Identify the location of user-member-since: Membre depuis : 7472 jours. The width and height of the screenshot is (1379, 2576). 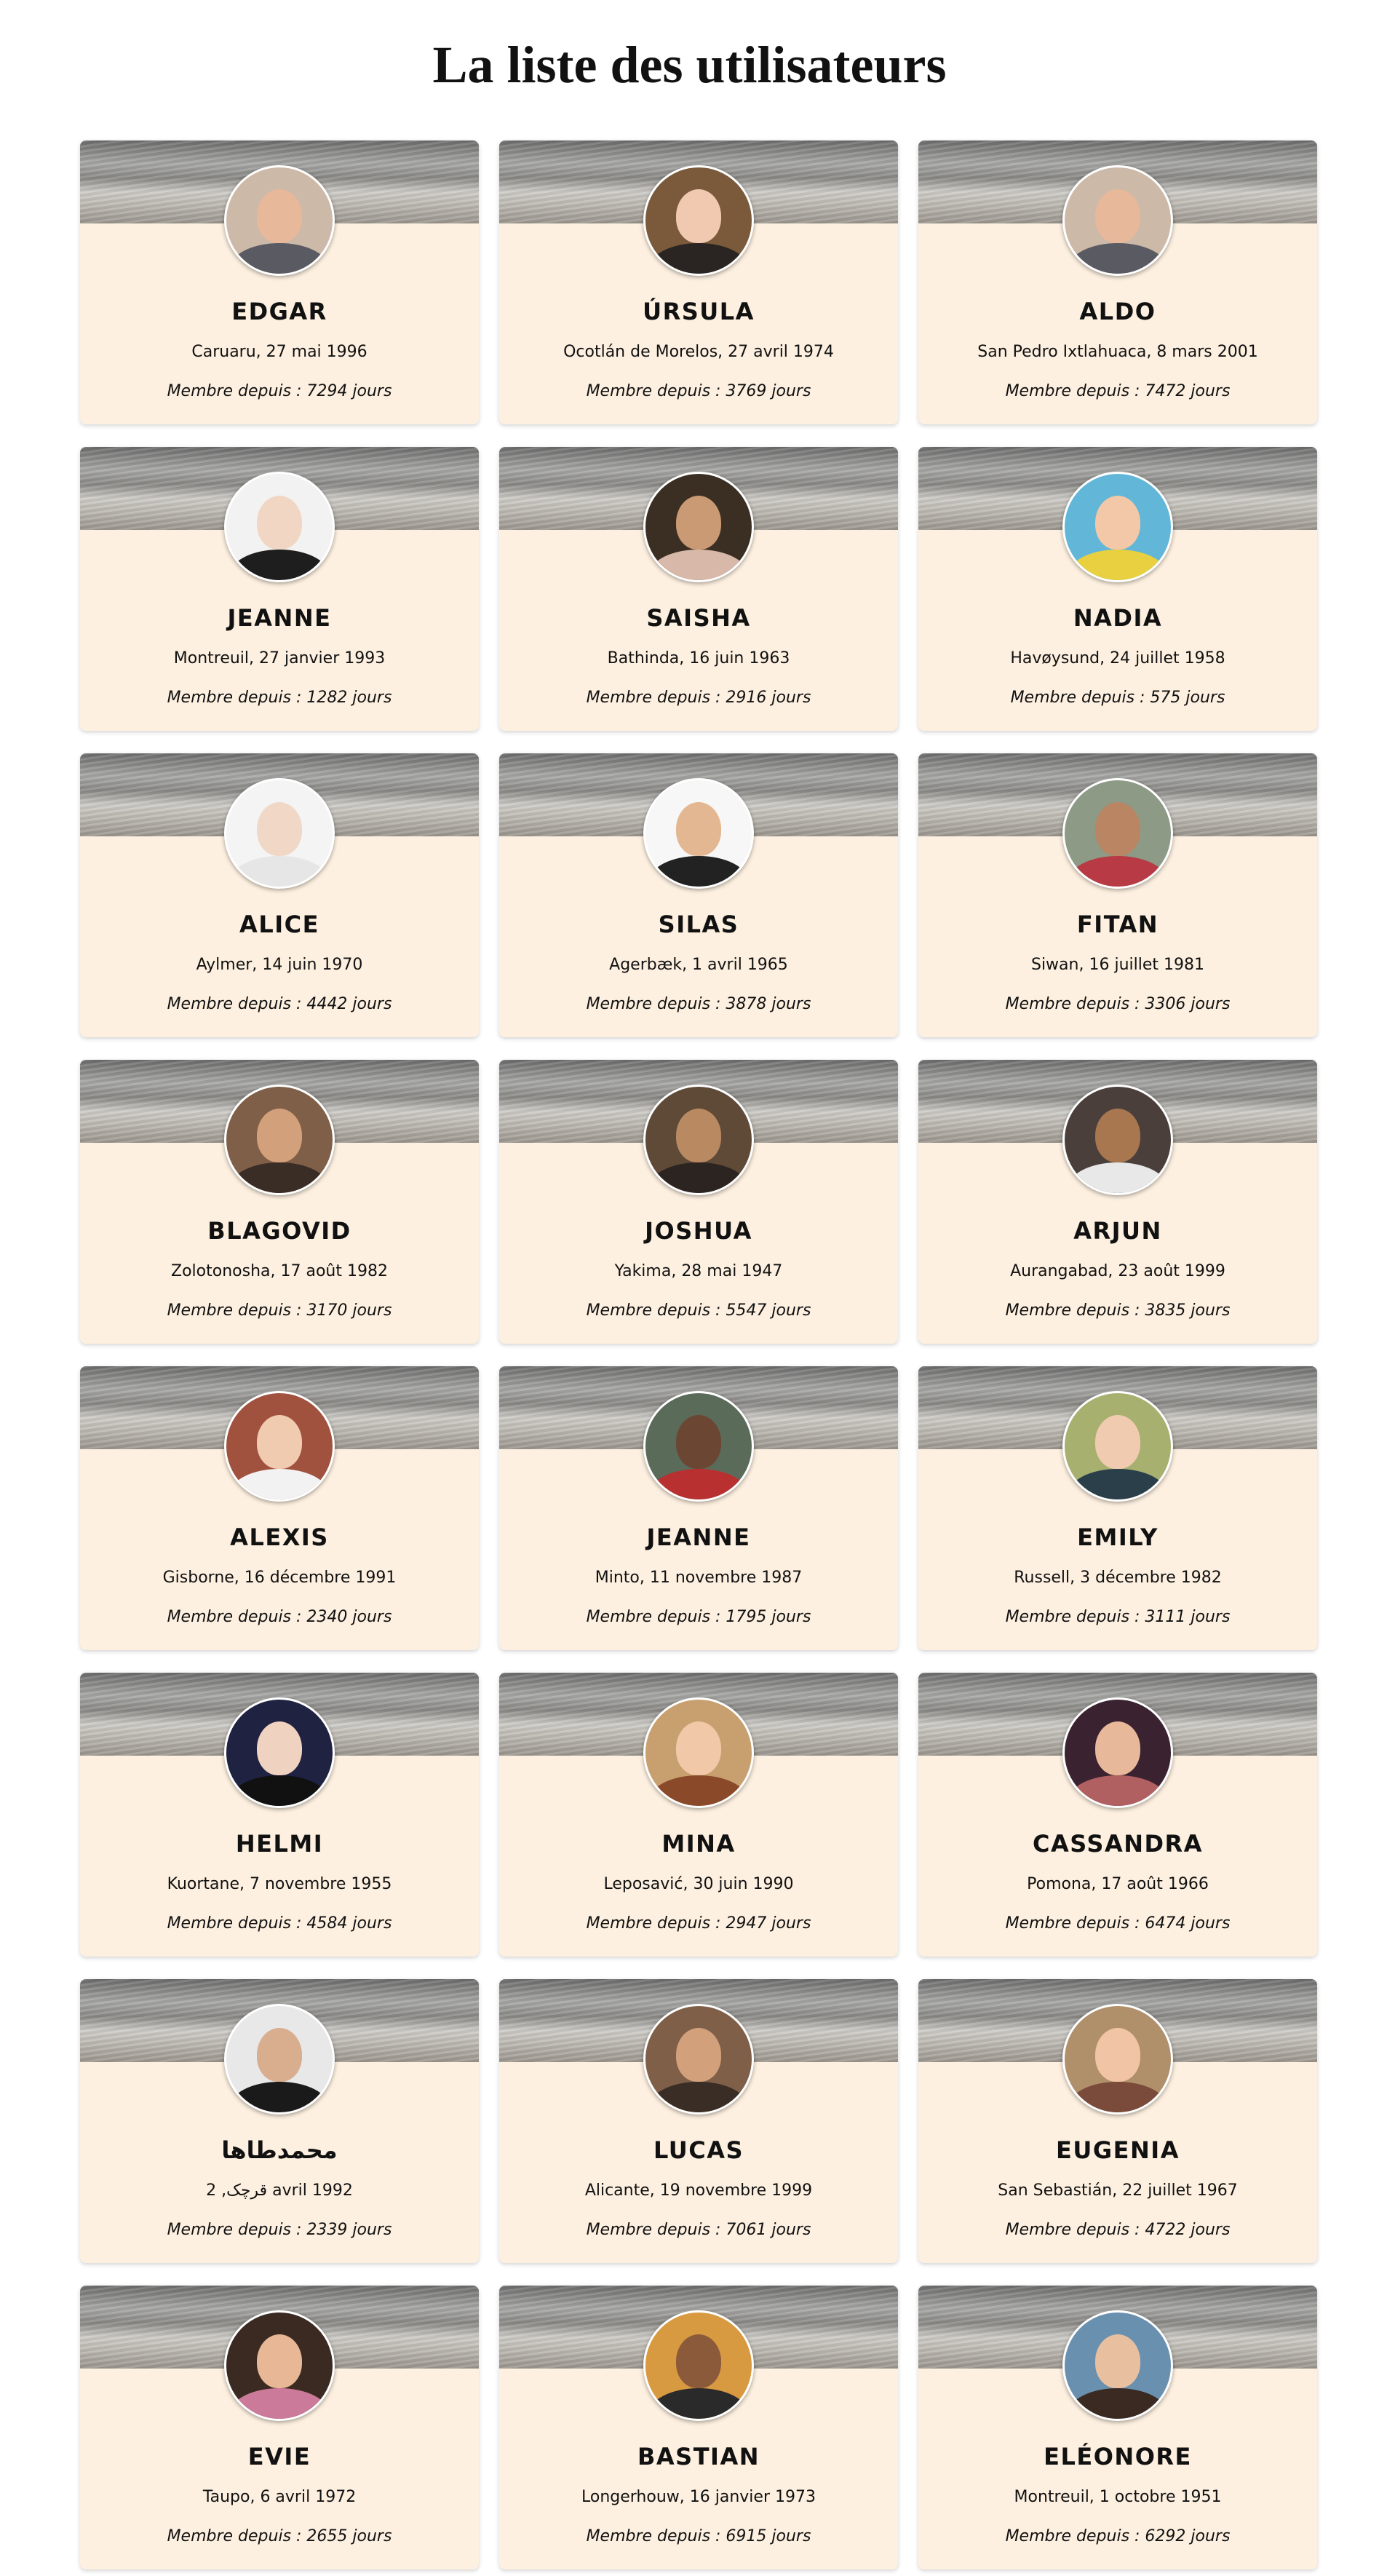
(1118, 391).